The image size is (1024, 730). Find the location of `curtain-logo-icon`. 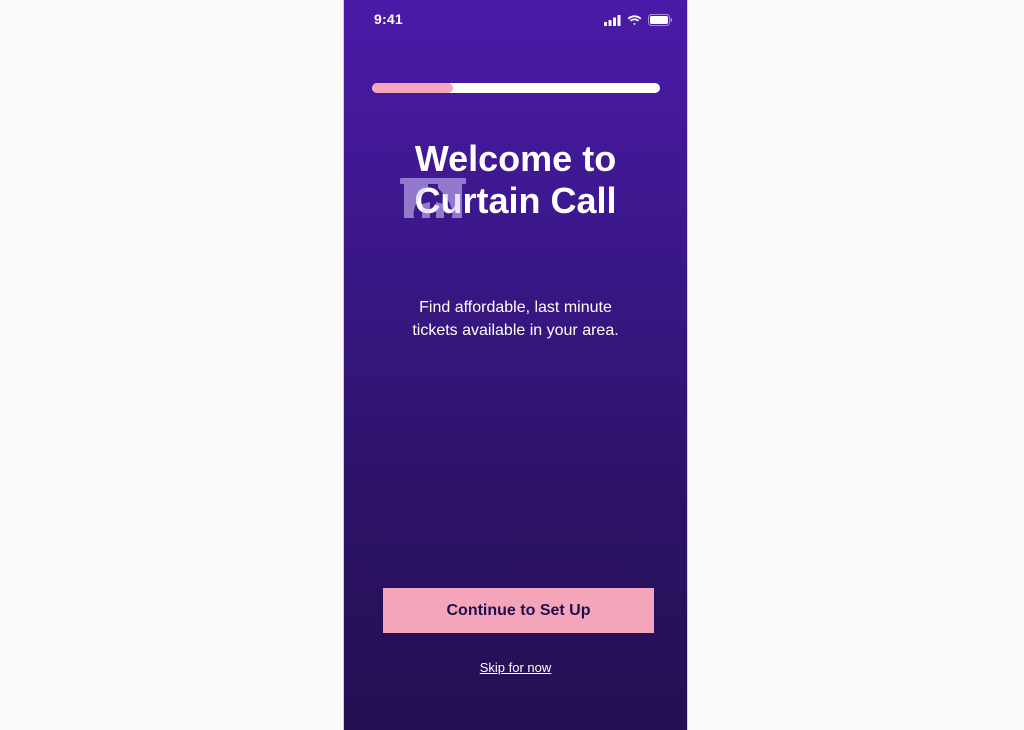

curtain-logo-icon is located at coordinates (433, 201).